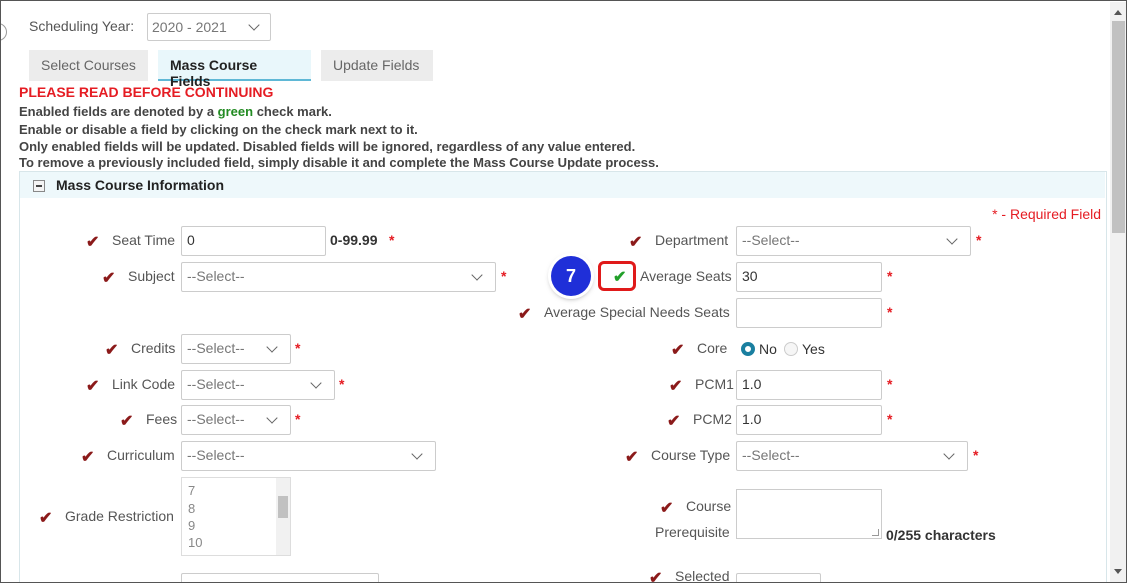 Image resolution: width=1127 pixels, height=583 pixels. Describe the element at coordinates (666, 508) in the screenshot. I see `course-prerequisite-check-icon: ✔` at that location.